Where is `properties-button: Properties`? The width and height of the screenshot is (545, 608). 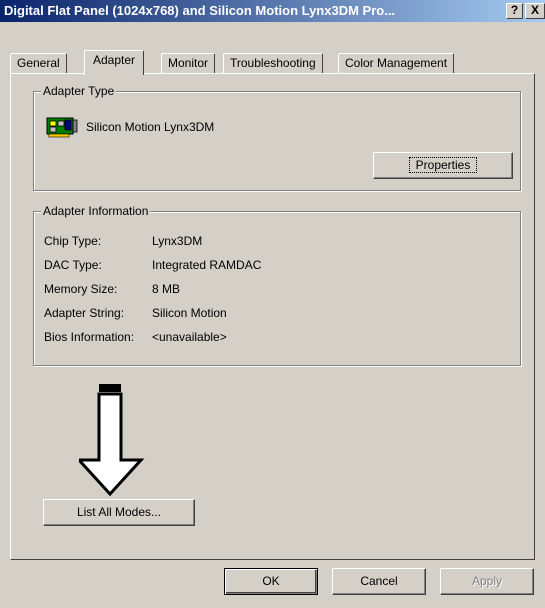 properties-button: Properties is located at coordinates (443, 165).